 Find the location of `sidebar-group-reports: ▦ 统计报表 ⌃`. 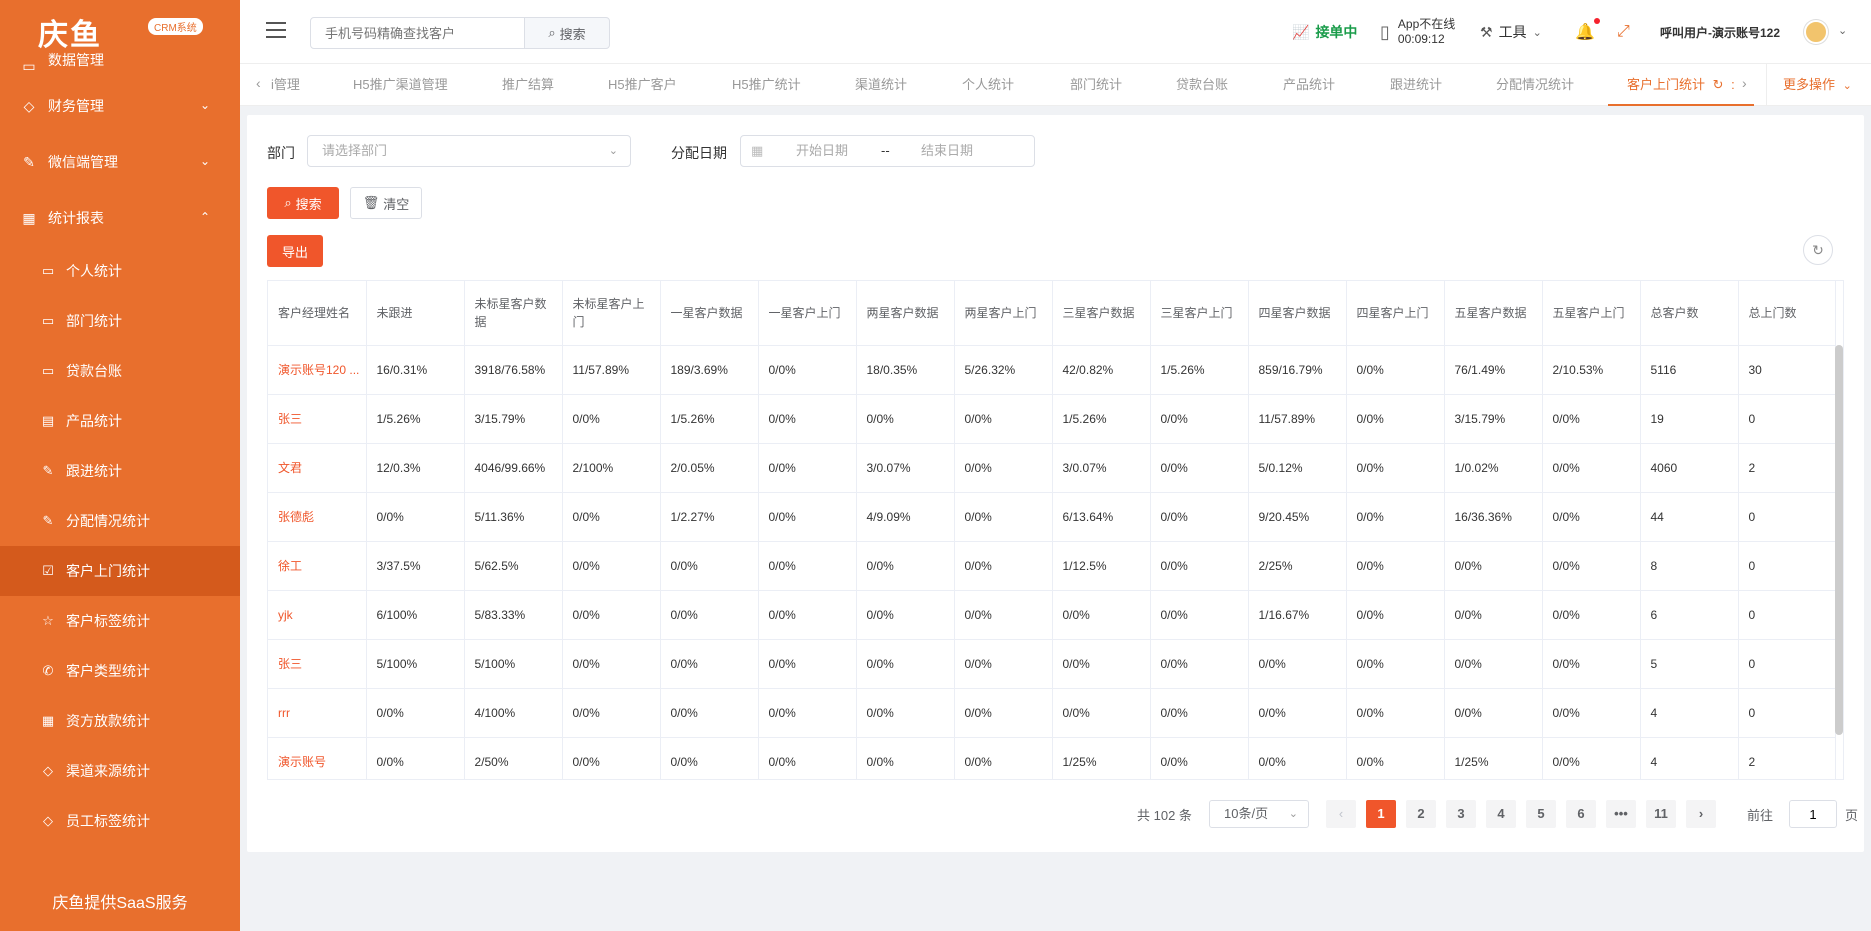

sidebar-group-reports: ▦ 统计报表 ⌃ is located at coordinates (120, 218).